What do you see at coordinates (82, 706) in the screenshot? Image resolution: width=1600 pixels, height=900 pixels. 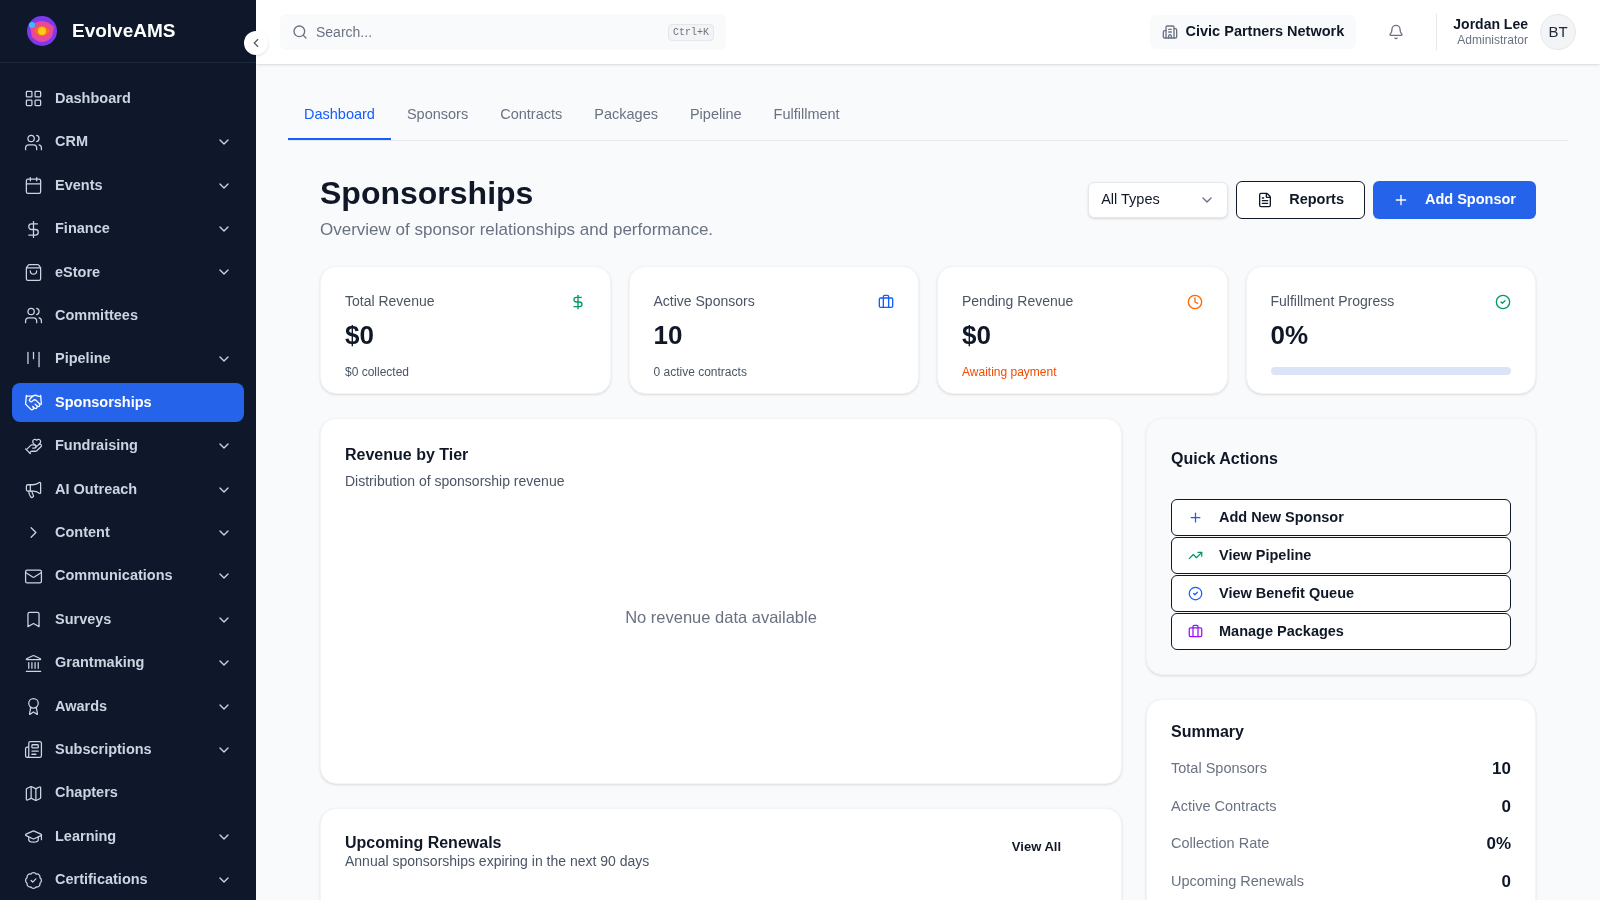 I see `sidebar-label: Awards` at bounding box center [82, 706].